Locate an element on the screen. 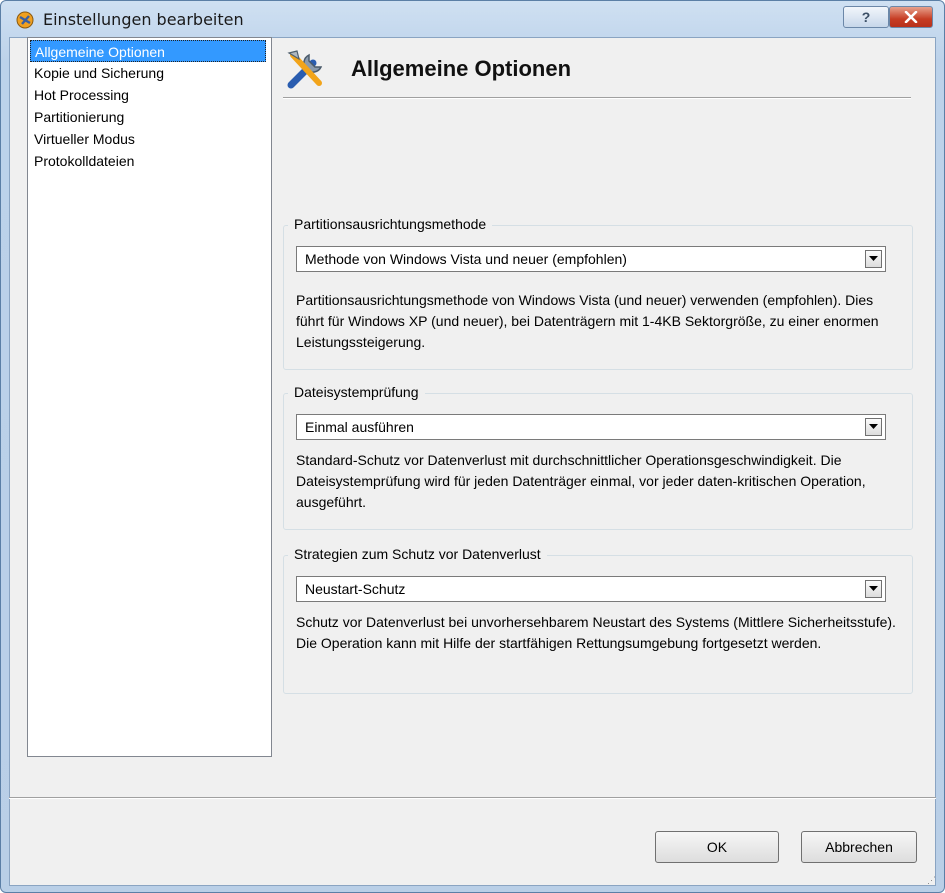  close-icon is located at coordinates (911, 17).